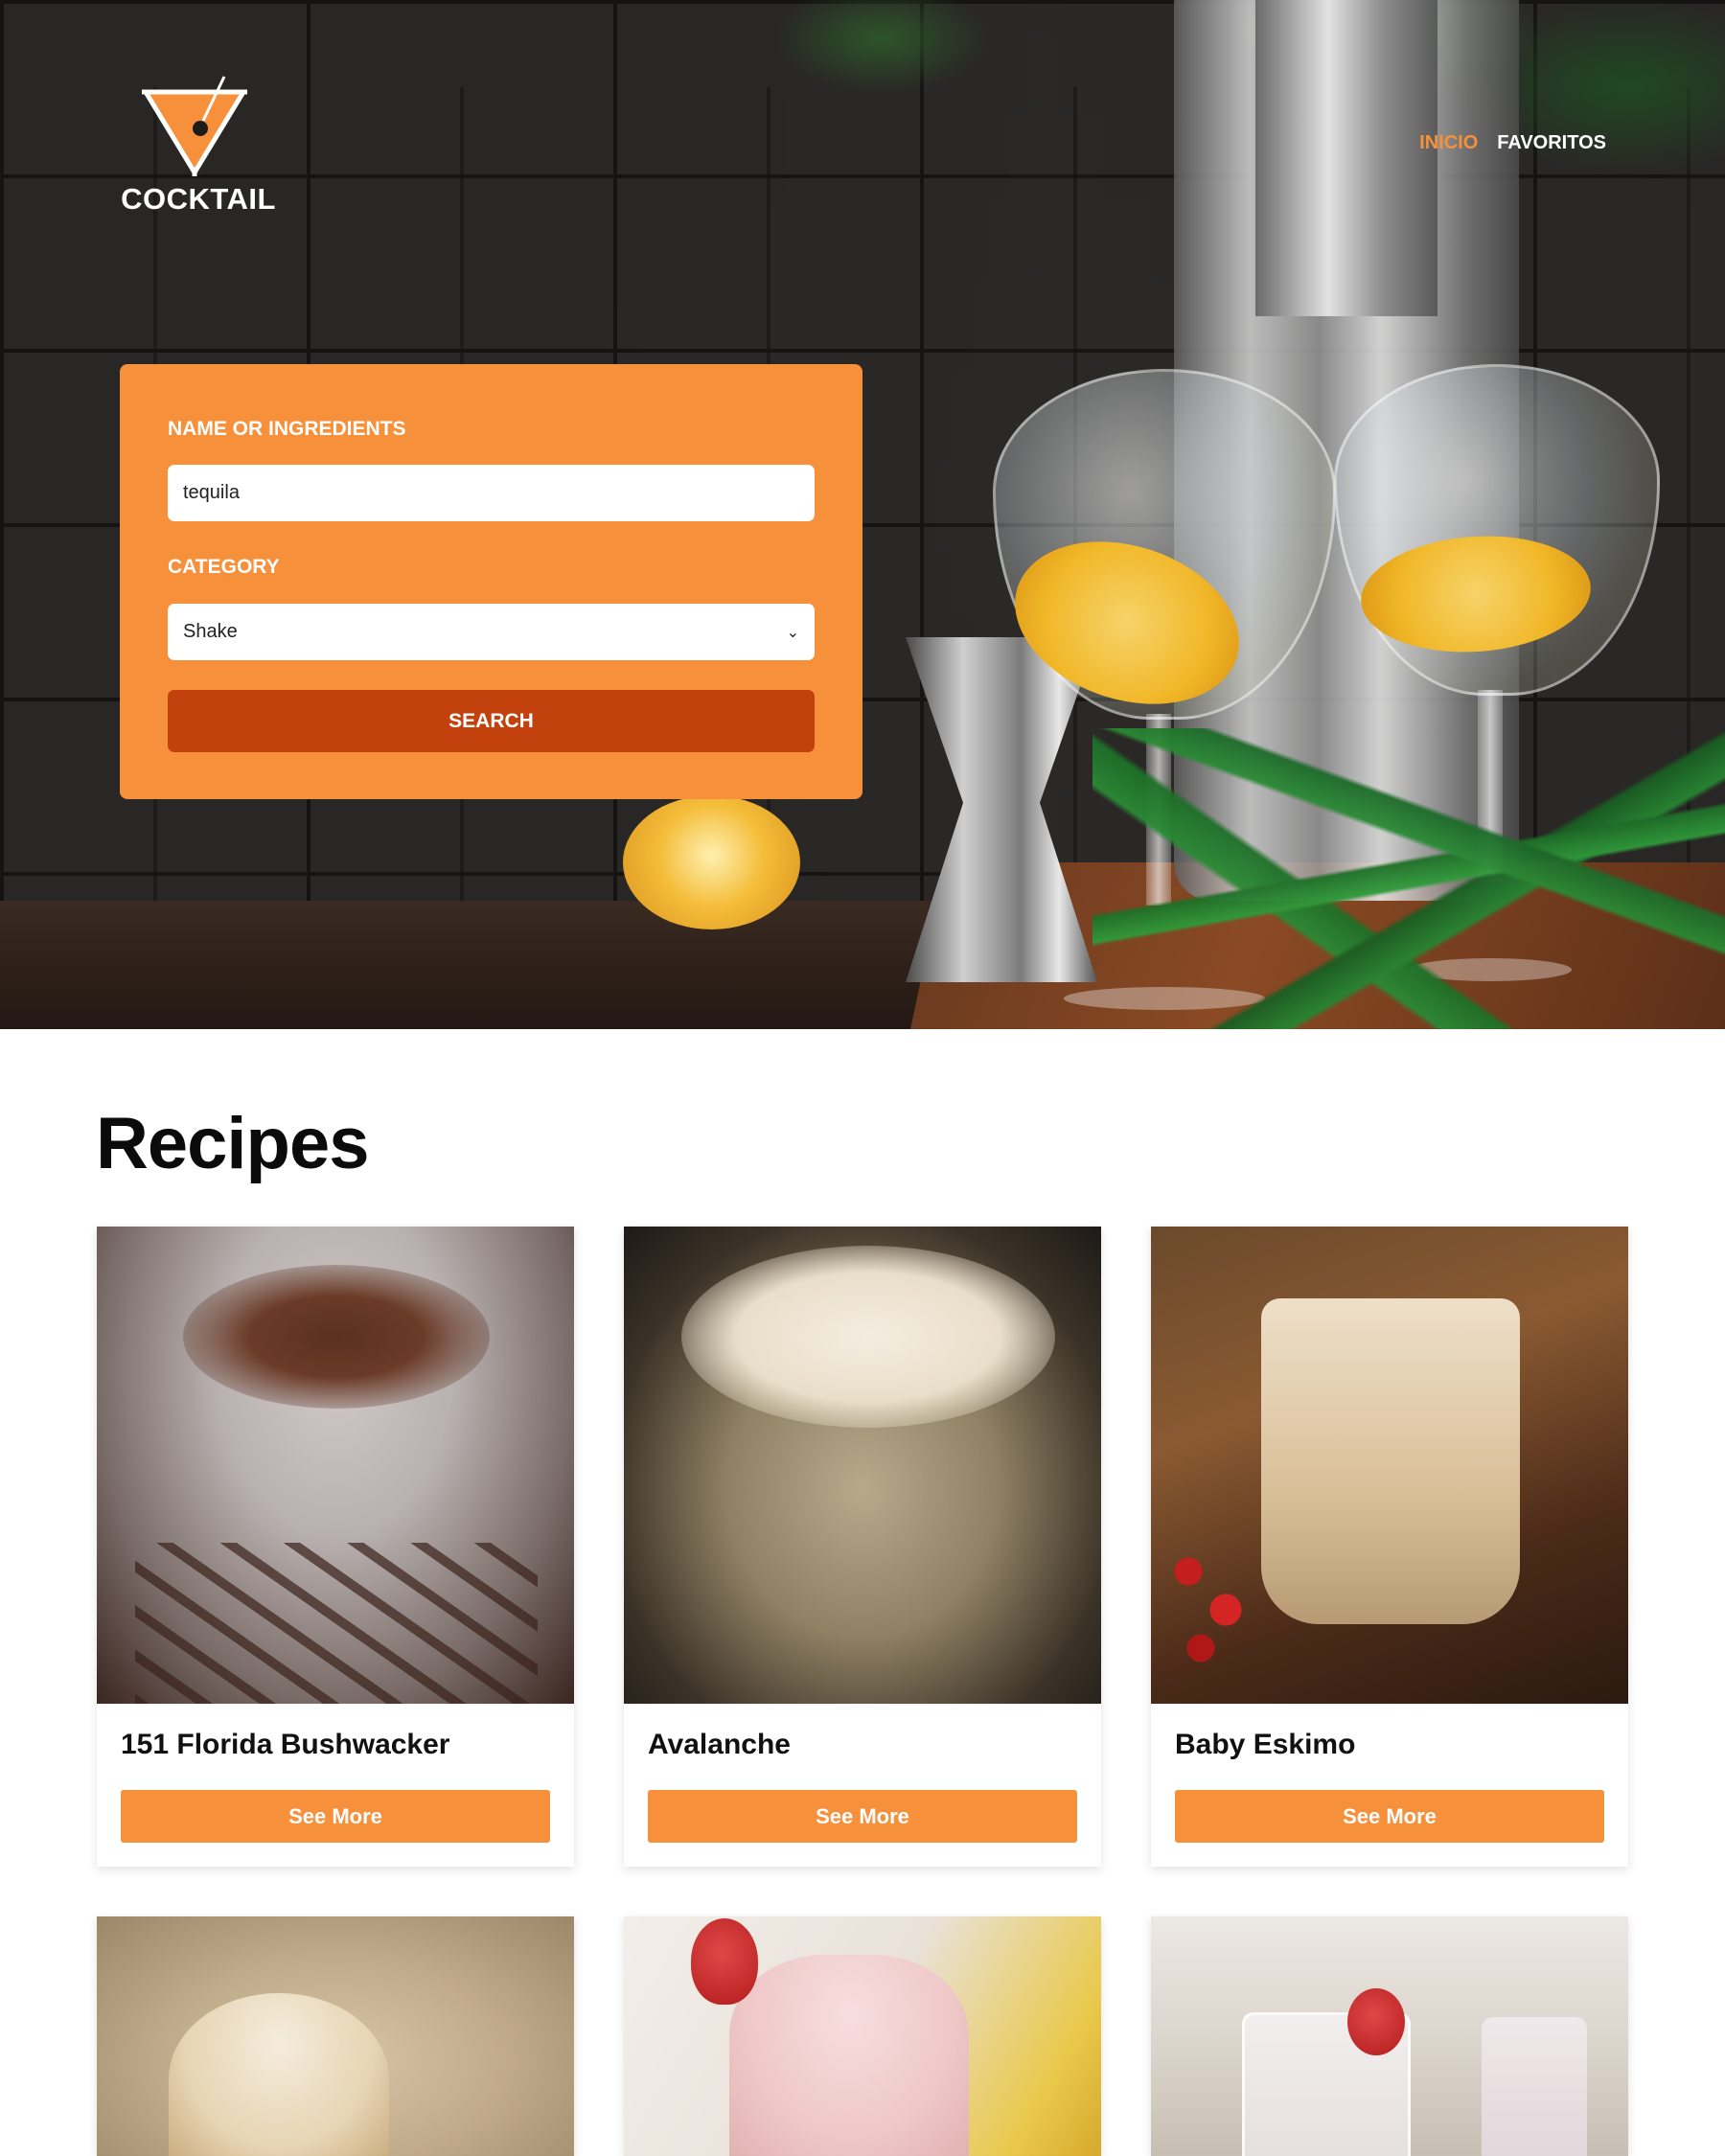 This screenshot has height=2156, width=1725. I want to click on brand-logo: COCKTAIL, so click(198, 145).